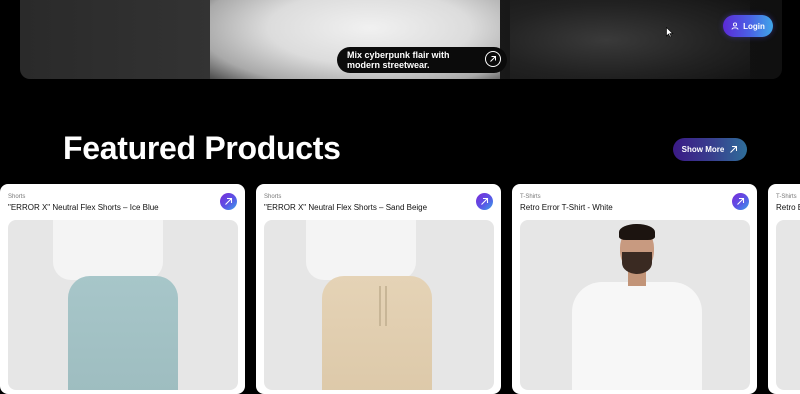 This screenshot has height=394, width=800. What do you see at coordinates (83, 207) in the screenshot?
I see `product-name: "ERROR X" Neutral Flex Shorts – Ice Blue` at bounding box center [83, 207].